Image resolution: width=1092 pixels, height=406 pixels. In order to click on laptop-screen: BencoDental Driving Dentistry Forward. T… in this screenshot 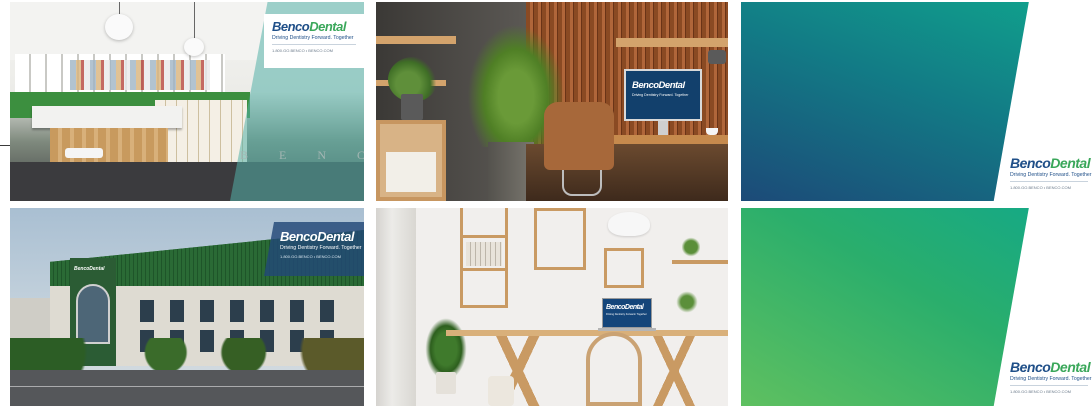, I will do `click(627, 313)`.